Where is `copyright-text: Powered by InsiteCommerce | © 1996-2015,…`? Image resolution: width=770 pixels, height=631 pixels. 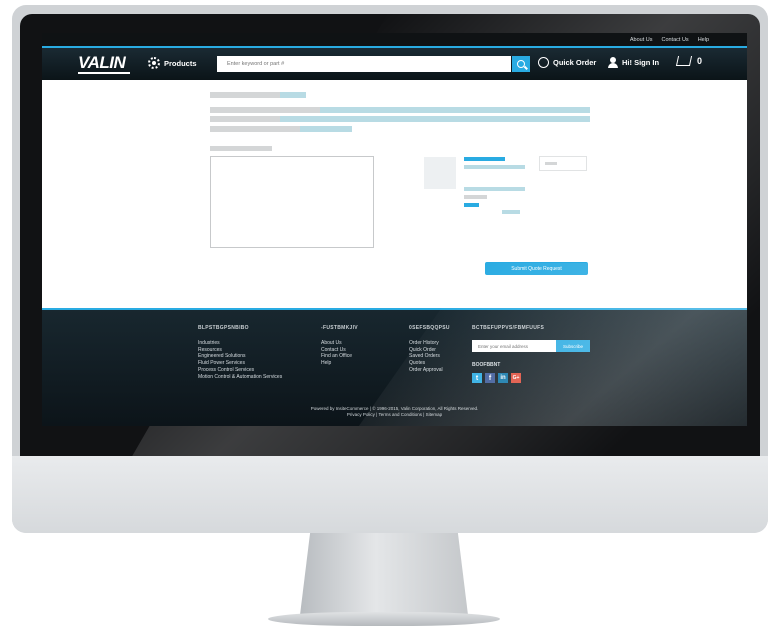
copyright-text: Powered by InsiteCommerce | © 1996-2015,… is located at coordinates (394, 412).